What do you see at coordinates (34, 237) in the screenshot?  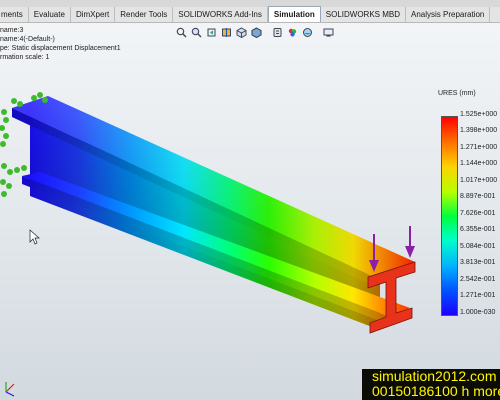 I see `mouse-cursor-icon` at bounding box center [34, 237].